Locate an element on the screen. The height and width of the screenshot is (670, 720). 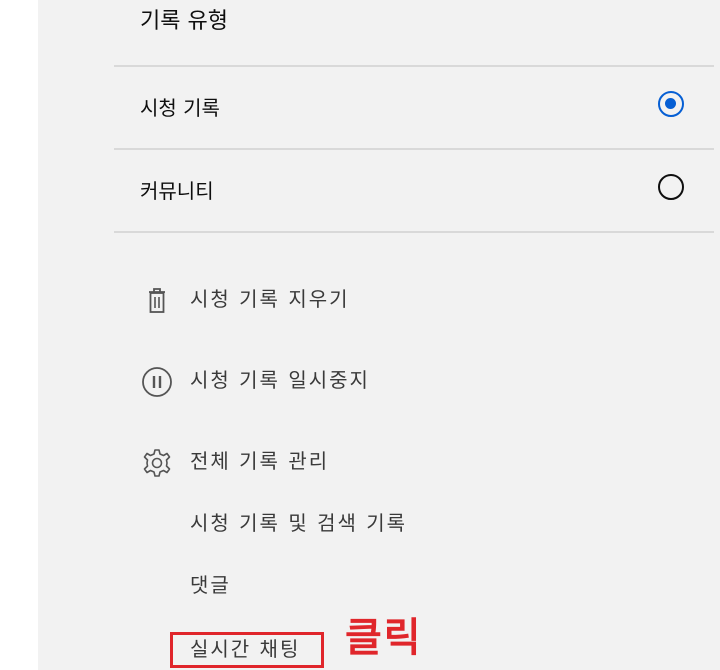
live-chat-highlight-box is located at coordinates (247, 650).